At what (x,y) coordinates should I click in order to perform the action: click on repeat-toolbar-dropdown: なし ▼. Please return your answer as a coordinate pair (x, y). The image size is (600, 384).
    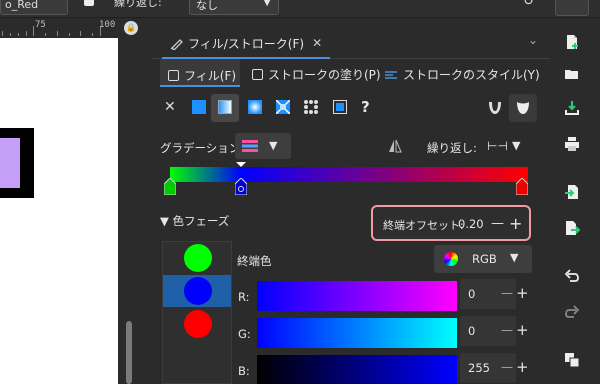
    Looking at the image, I should click on (234, 7).